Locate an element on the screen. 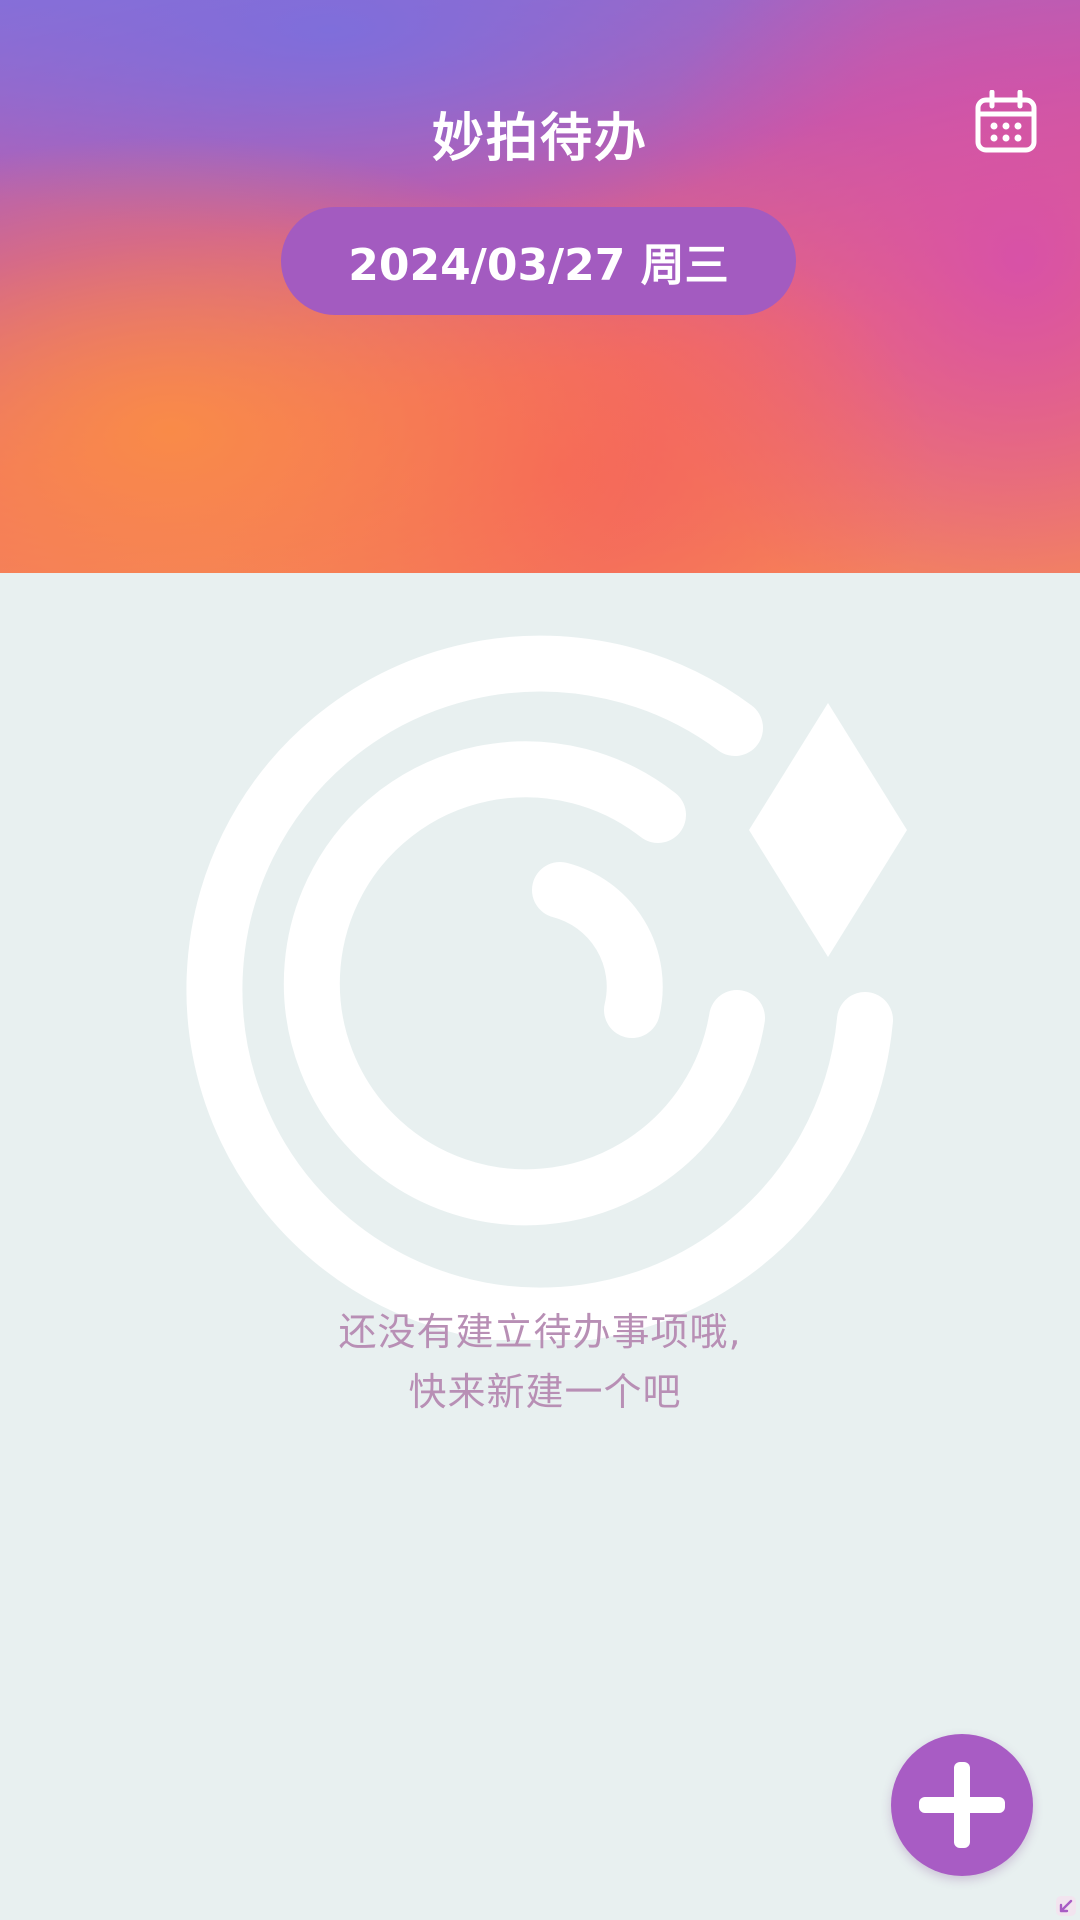  calendar-button is located at coordinates (1006, 121).